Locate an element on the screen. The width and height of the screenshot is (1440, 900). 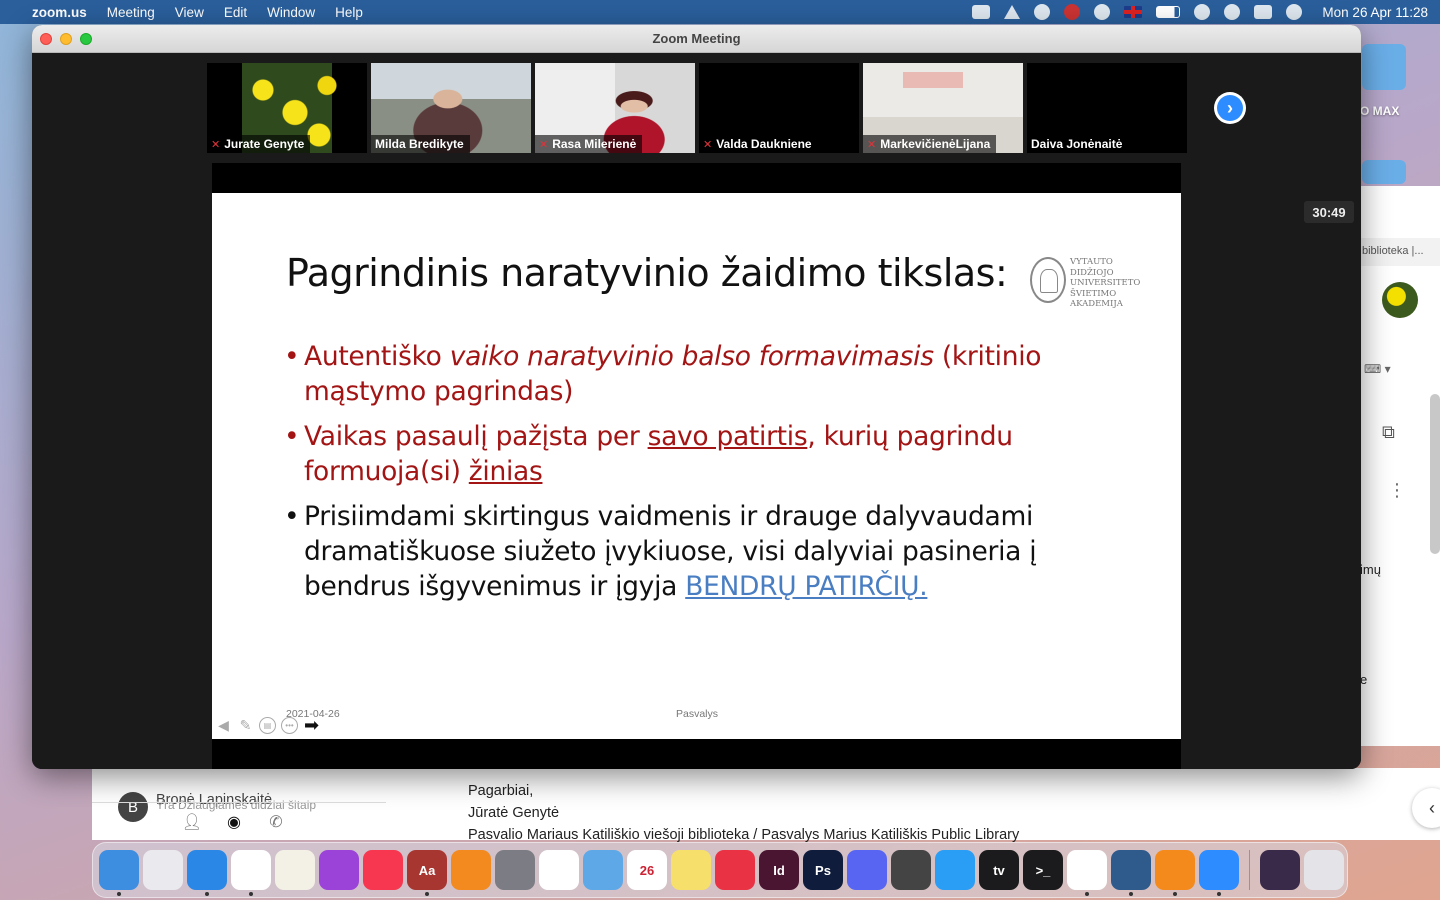
dock-chrome-2-icon is located at coordinates (1087, 873).